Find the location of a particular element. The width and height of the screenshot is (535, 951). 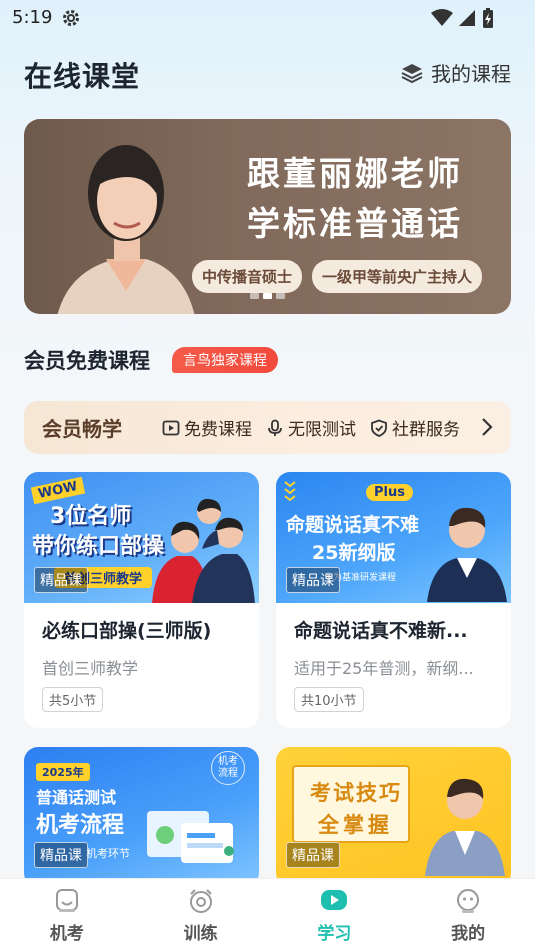

thumb-corner-badge: 机考流程 is located at coordinates (228, 768).